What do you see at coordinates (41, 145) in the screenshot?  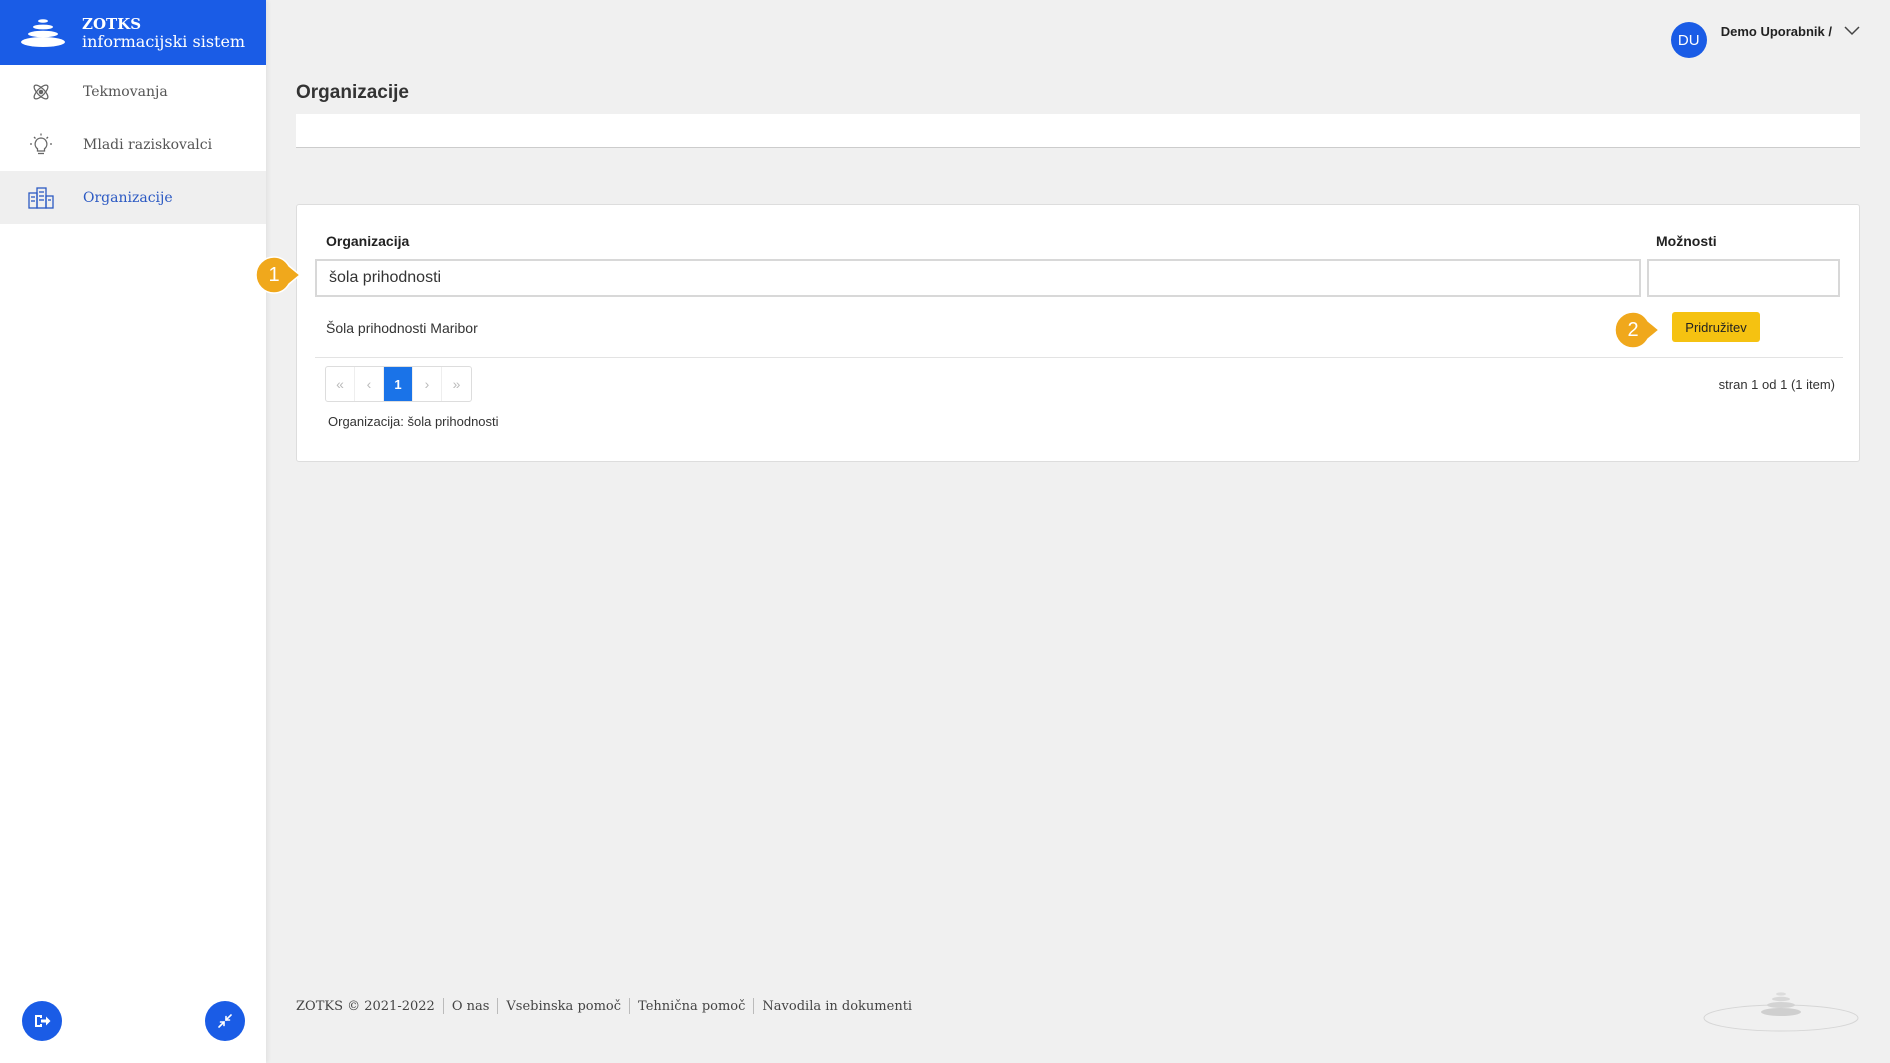 I see `lightbulb-icon` at bounding box center [41, 145].